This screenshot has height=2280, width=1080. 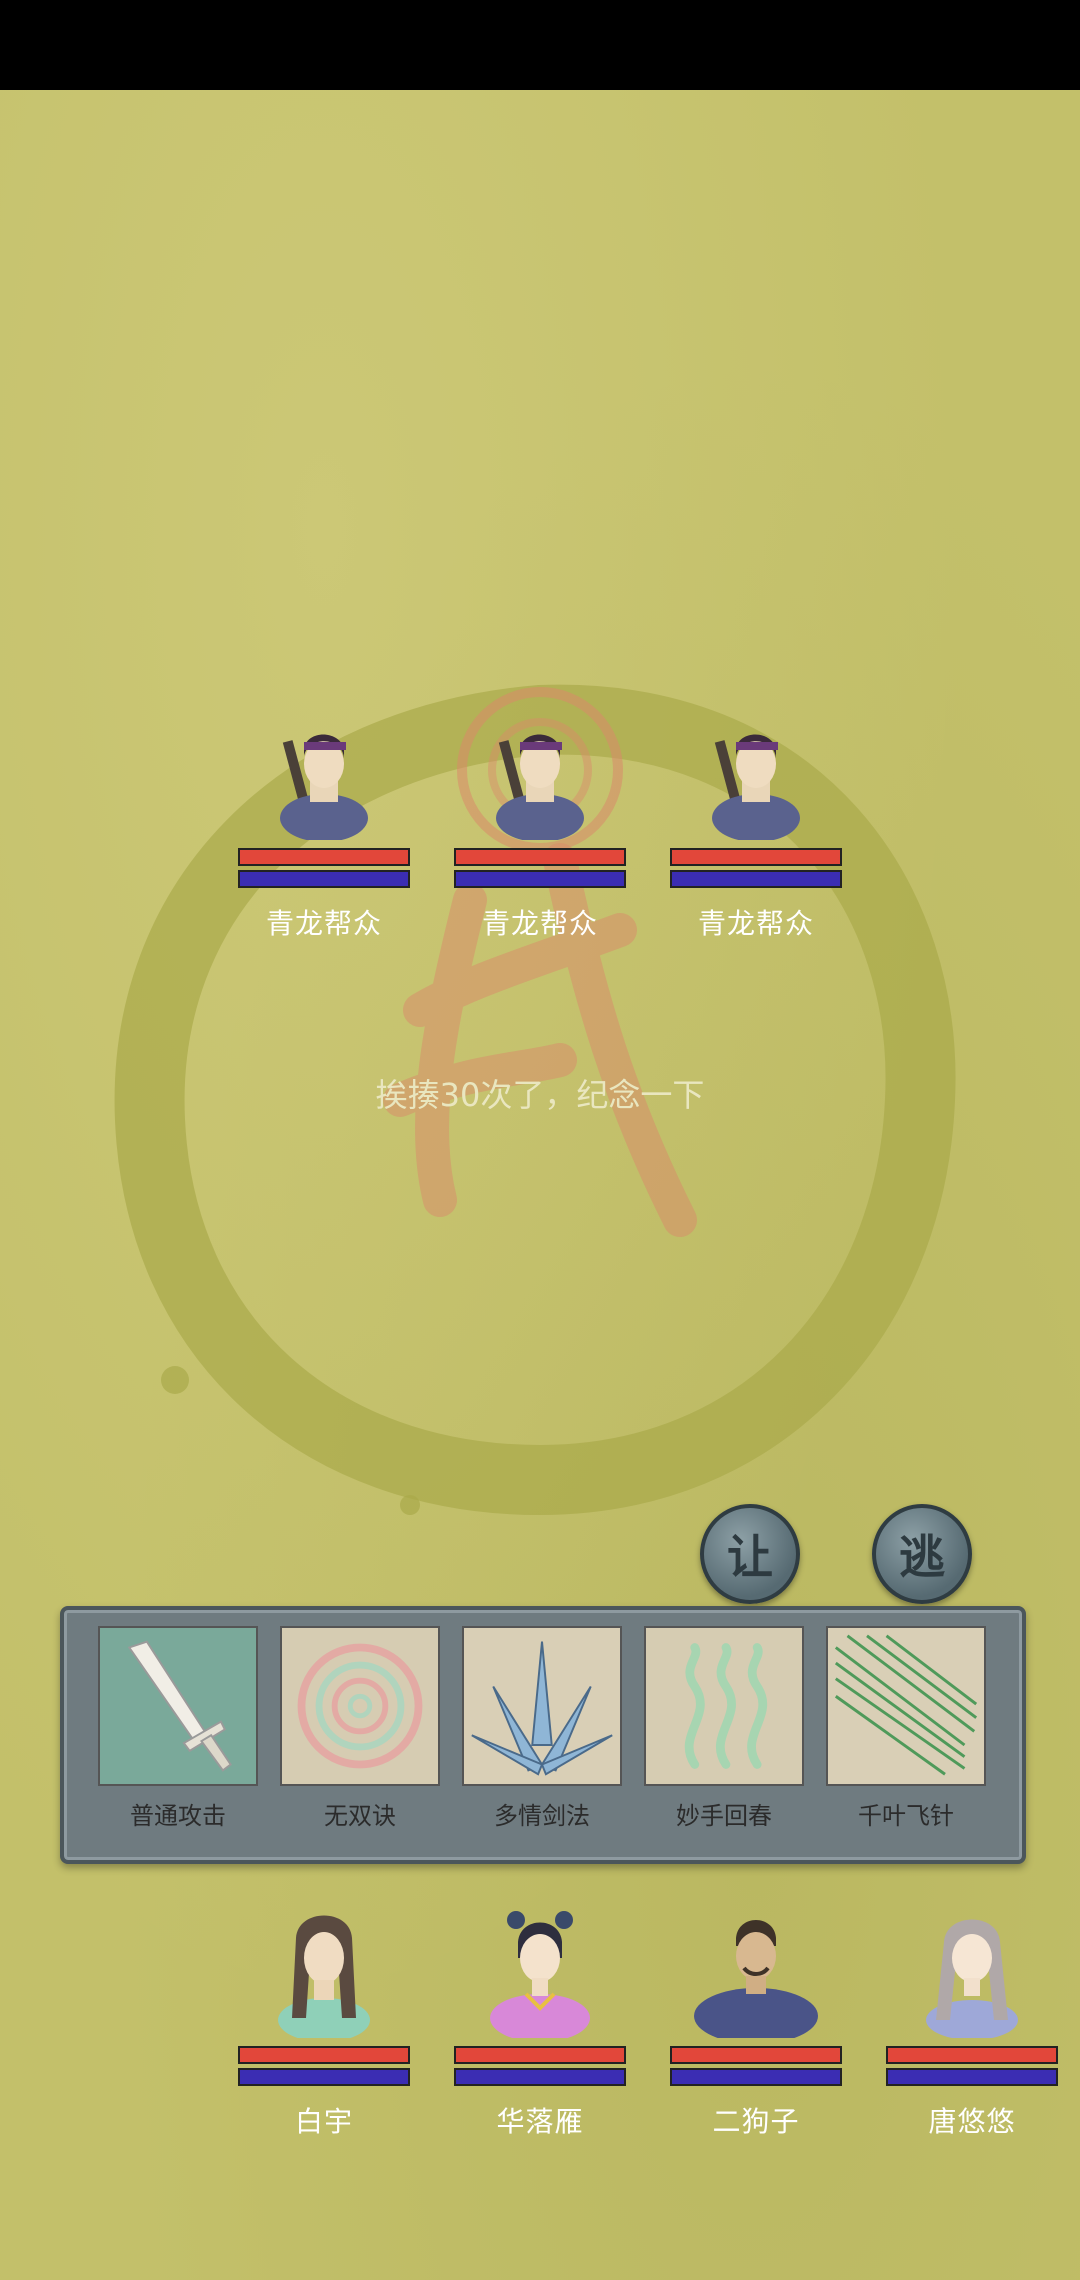 I want to click on party-member: 二狗子, so click(x=756, y=2019).